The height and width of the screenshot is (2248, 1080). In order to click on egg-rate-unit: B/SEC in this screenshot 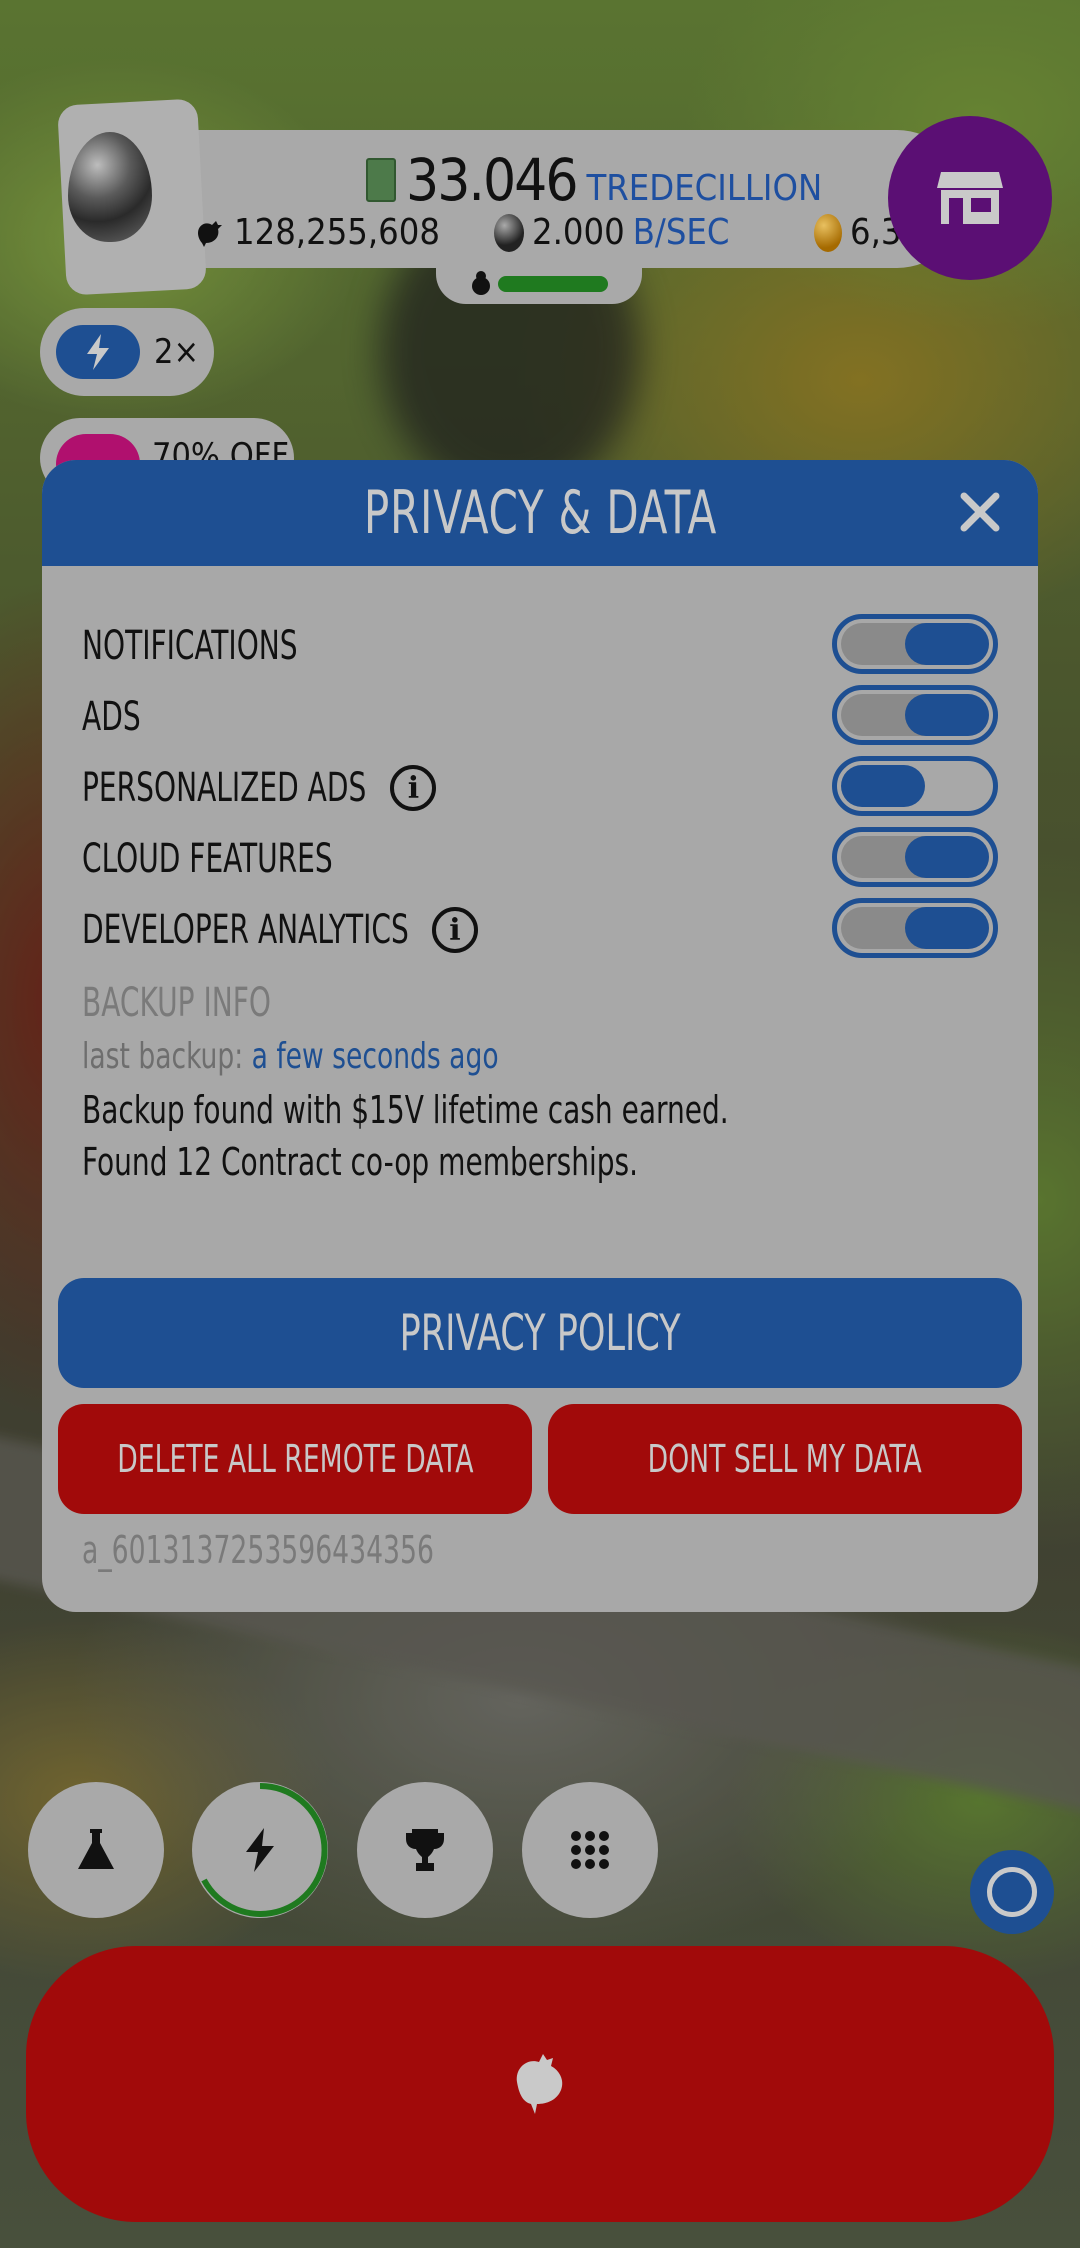, I will do `click(681, 232)`.